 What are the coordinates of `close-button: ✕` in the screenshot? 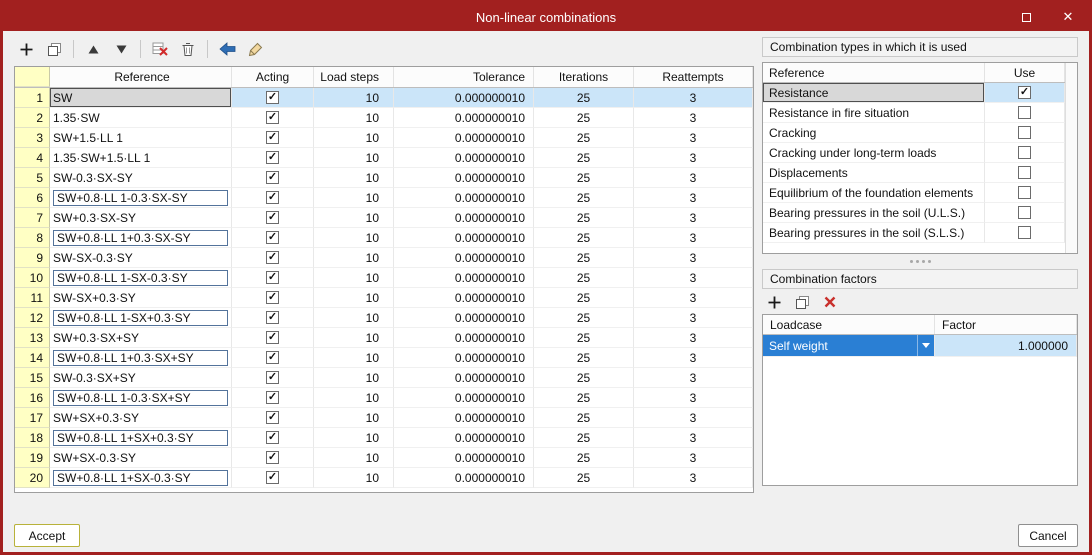 It's located at (1068, 17).